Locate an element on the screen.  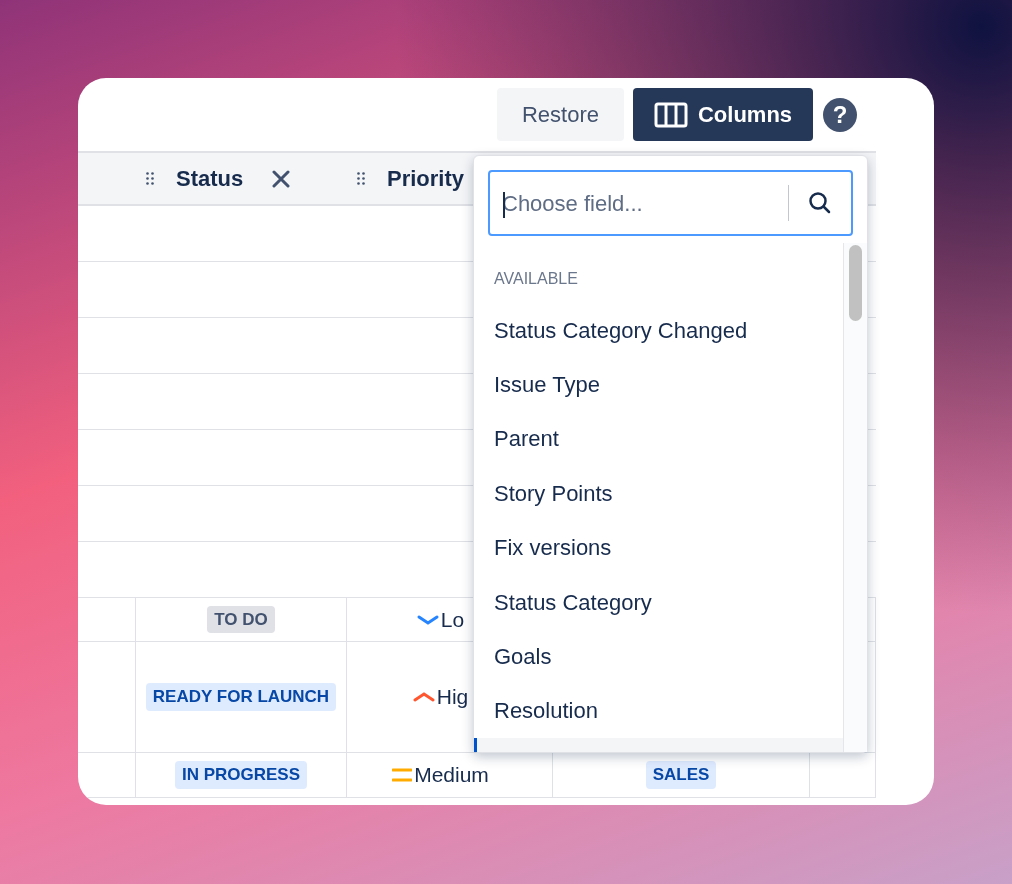
column-header: Priority is located at coordinates (426, 178).